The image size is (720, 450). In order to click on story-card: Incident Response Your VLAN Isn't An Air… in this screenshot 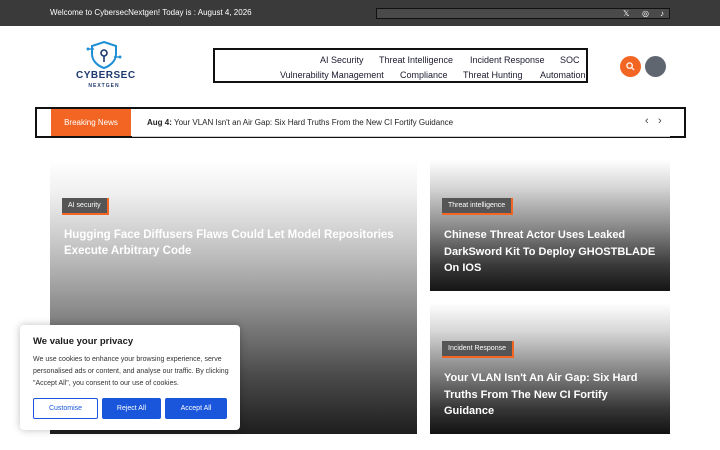, I will do `click(550, 368)`.